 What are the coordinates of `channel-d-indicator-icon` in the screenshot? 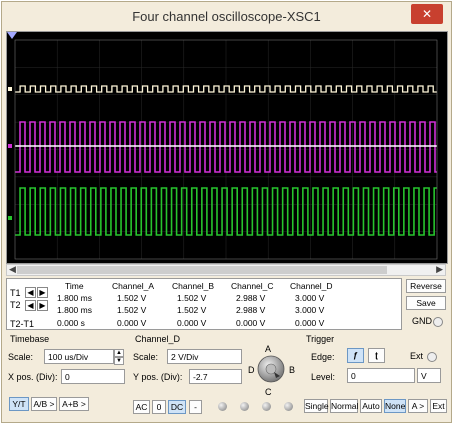 It's located at (288, 406).